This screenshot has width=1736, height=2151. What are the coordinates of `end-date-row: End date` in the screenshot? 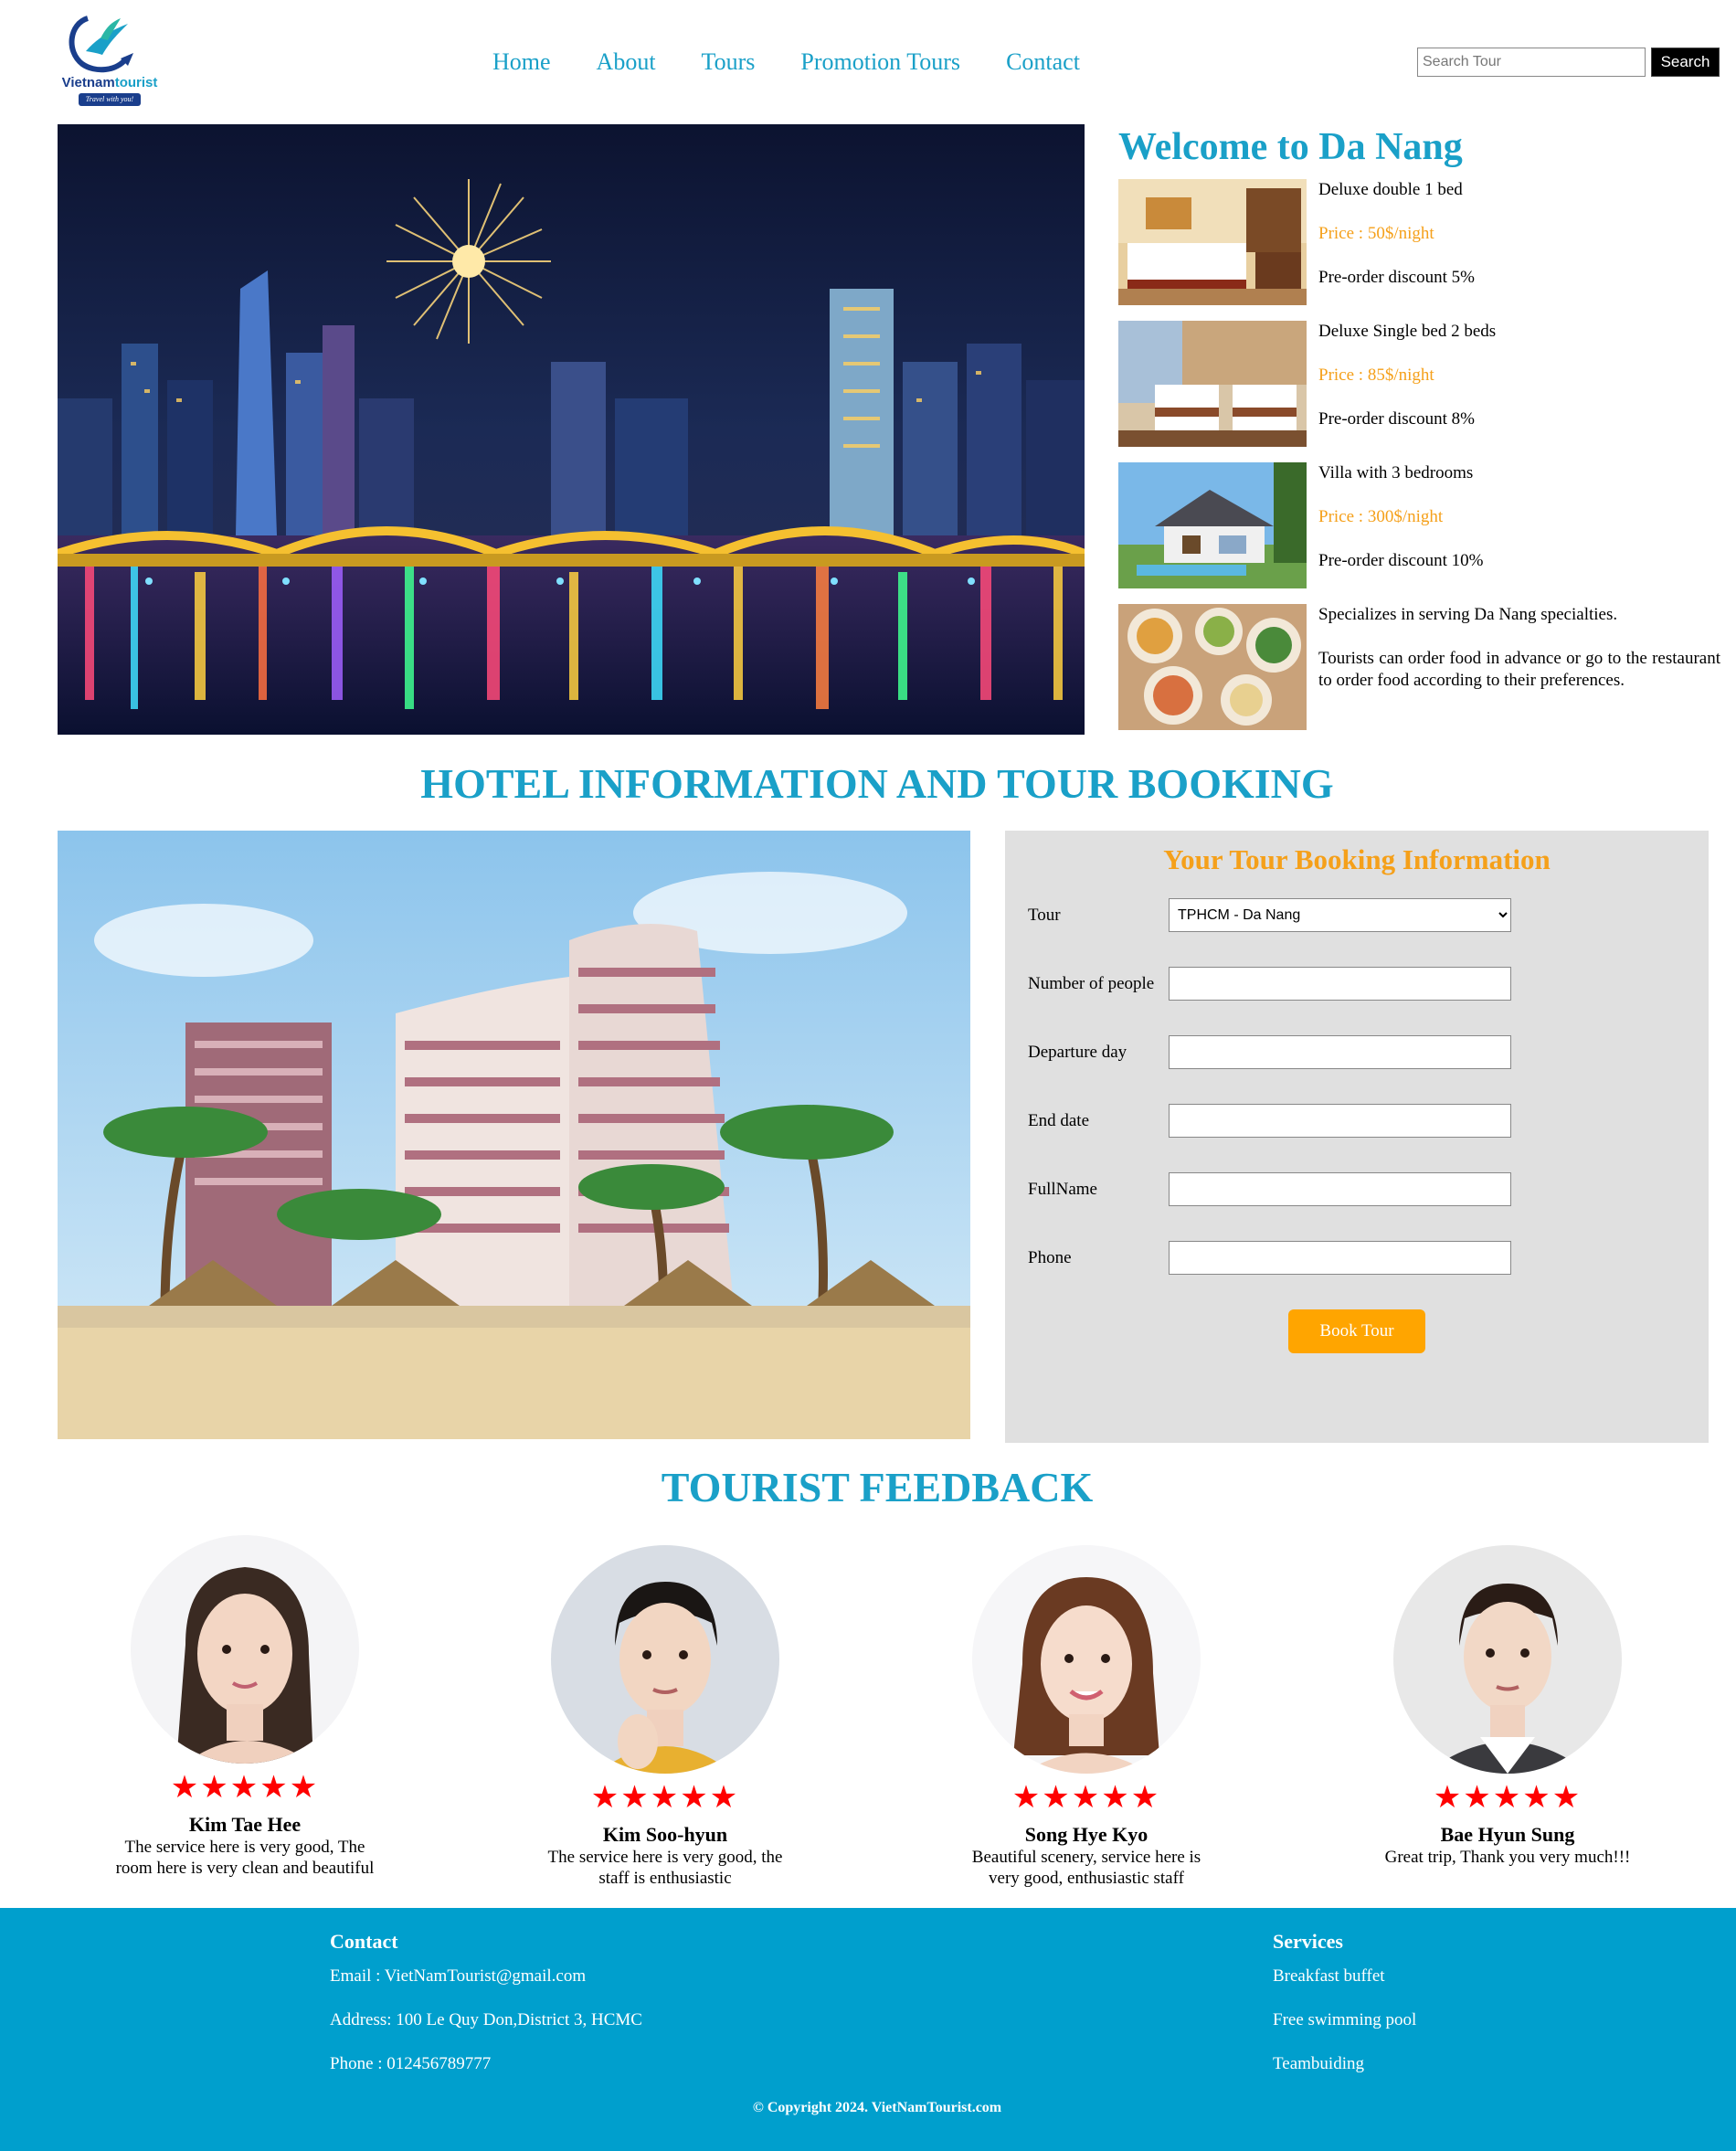 It's located at (1274, 1122).